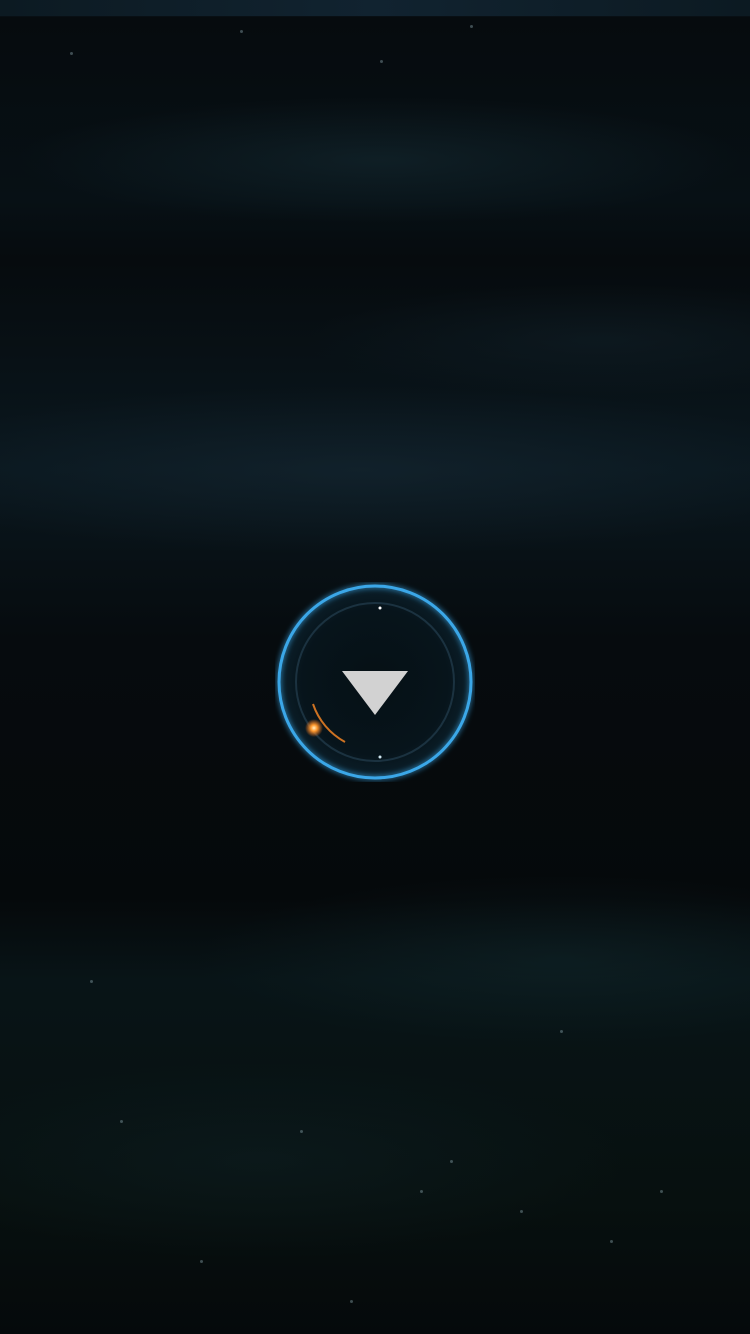 The height and width of the screenshot is (1334, 750). Describe the element at coordinates (380, 757) in the screenshot. I see `bottom-dot` at that location.